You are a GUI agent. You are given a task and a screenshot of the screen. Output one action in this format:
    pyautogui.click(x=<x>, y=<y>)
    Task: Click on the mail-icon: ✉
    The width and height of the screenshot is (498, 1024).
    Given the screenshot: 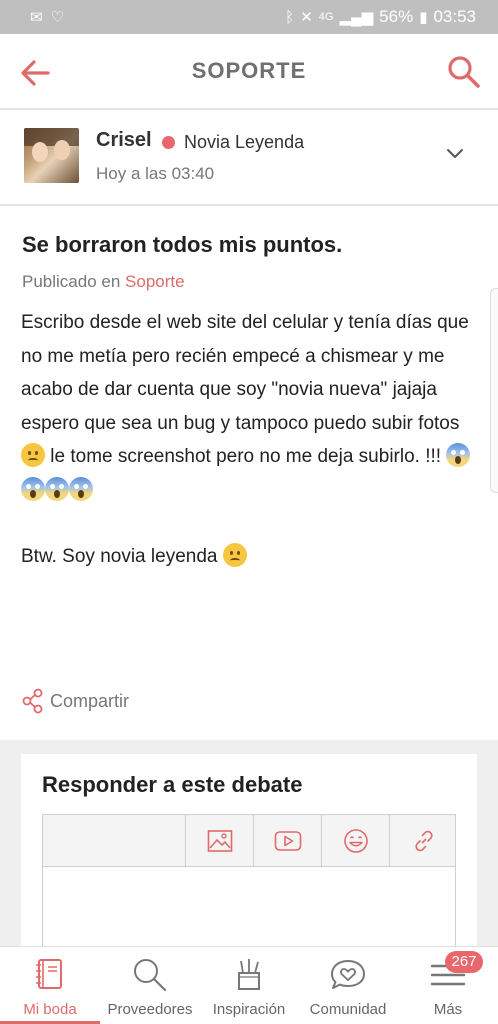 What is the action you would take?
    pyautogui.click(x=36, y=17)
    